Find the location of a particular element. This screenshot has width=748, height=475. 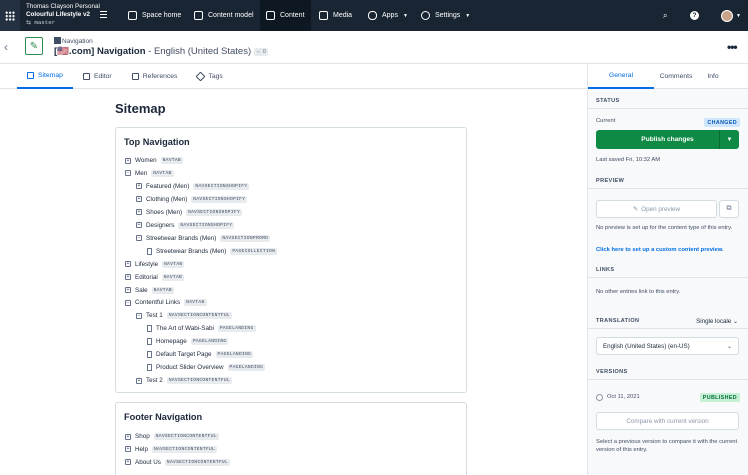

tree-node: + Designers NAVSECTIONSHOPIFY is located at coordinates (185, 225).